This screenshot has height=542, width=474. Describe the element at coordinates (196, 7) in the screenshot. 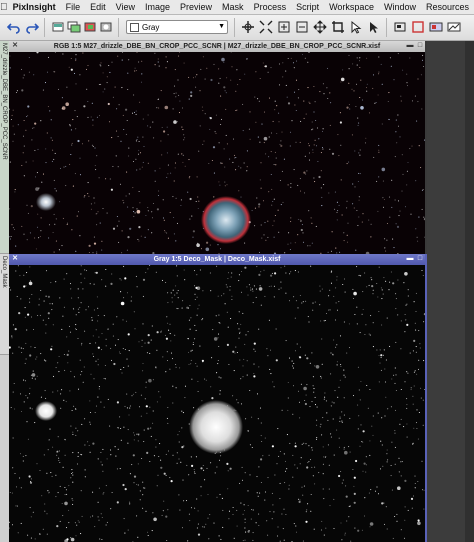

I see `menu-preview: Preview` at that location.